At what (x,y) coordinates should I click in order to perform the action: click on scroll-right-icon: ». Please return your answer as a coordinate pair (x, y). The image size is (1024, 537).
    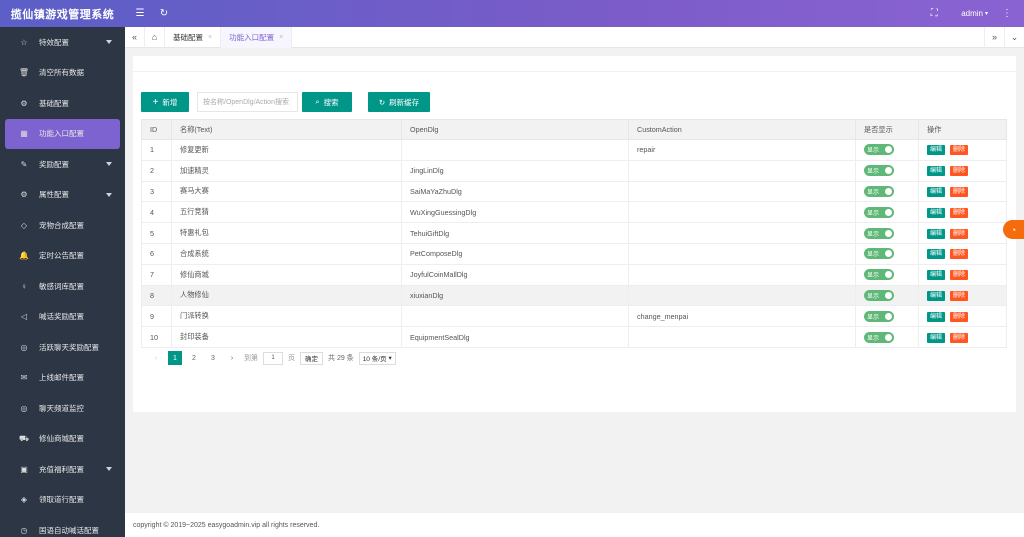
    Looking at the image, I should click on (994, 37).